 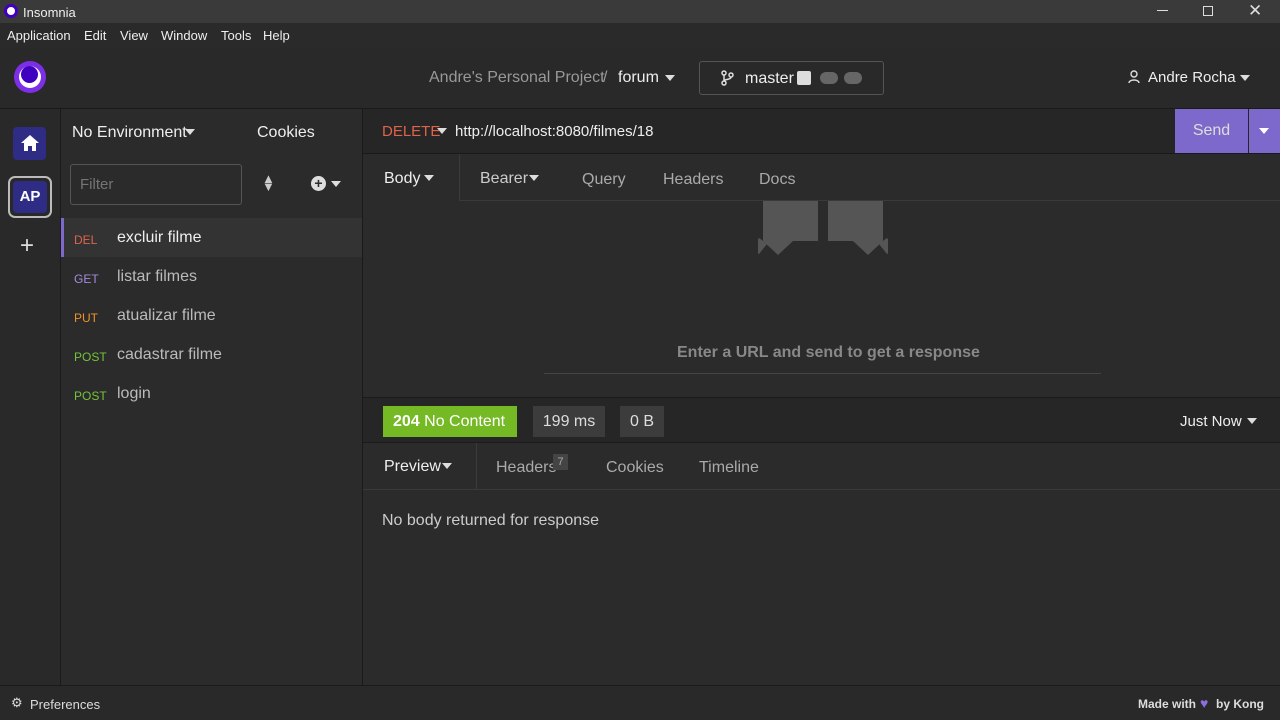 What do you see at coordinates (1211, 131) in the screenshot?
I see `send-button: Send` at bounding box center [1211, 131].